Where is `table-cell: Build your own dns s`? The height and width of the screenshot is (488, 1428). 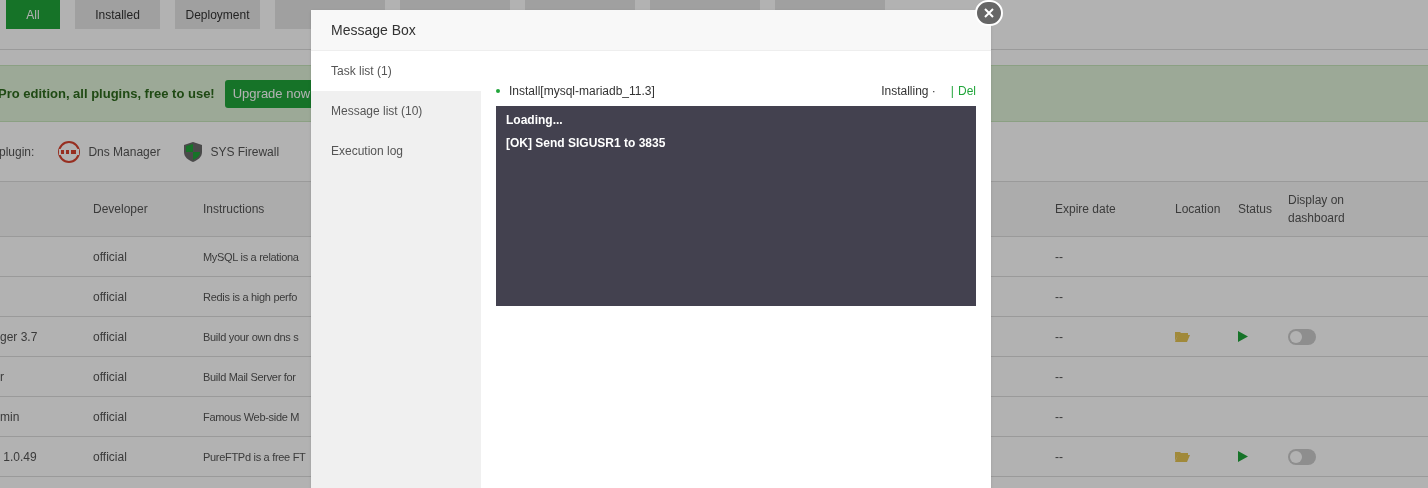
table-cell: Build your own dns s is located at coordinates (251, 336).